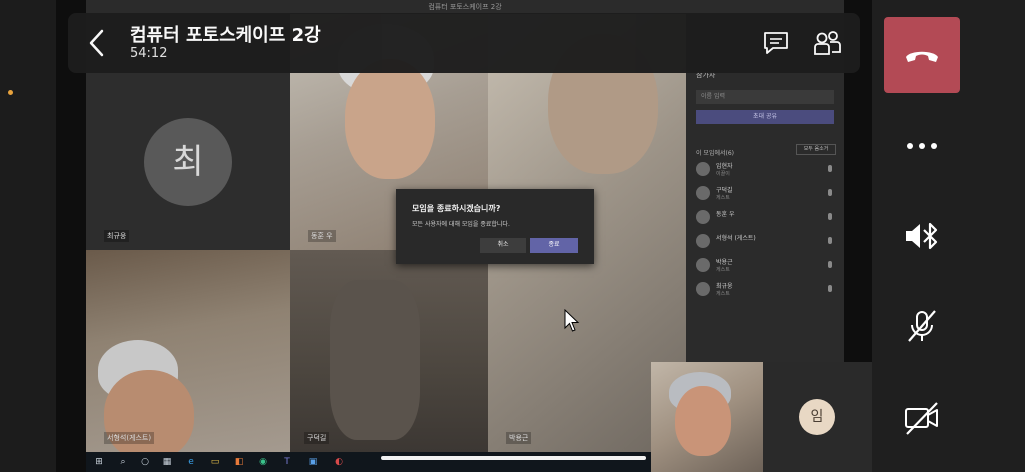 This screenshot has height=472, width=1025. Describe the element at coordinates (317, 438) in the screenshot. I see `tile-name-label: 구덕길` at that location.